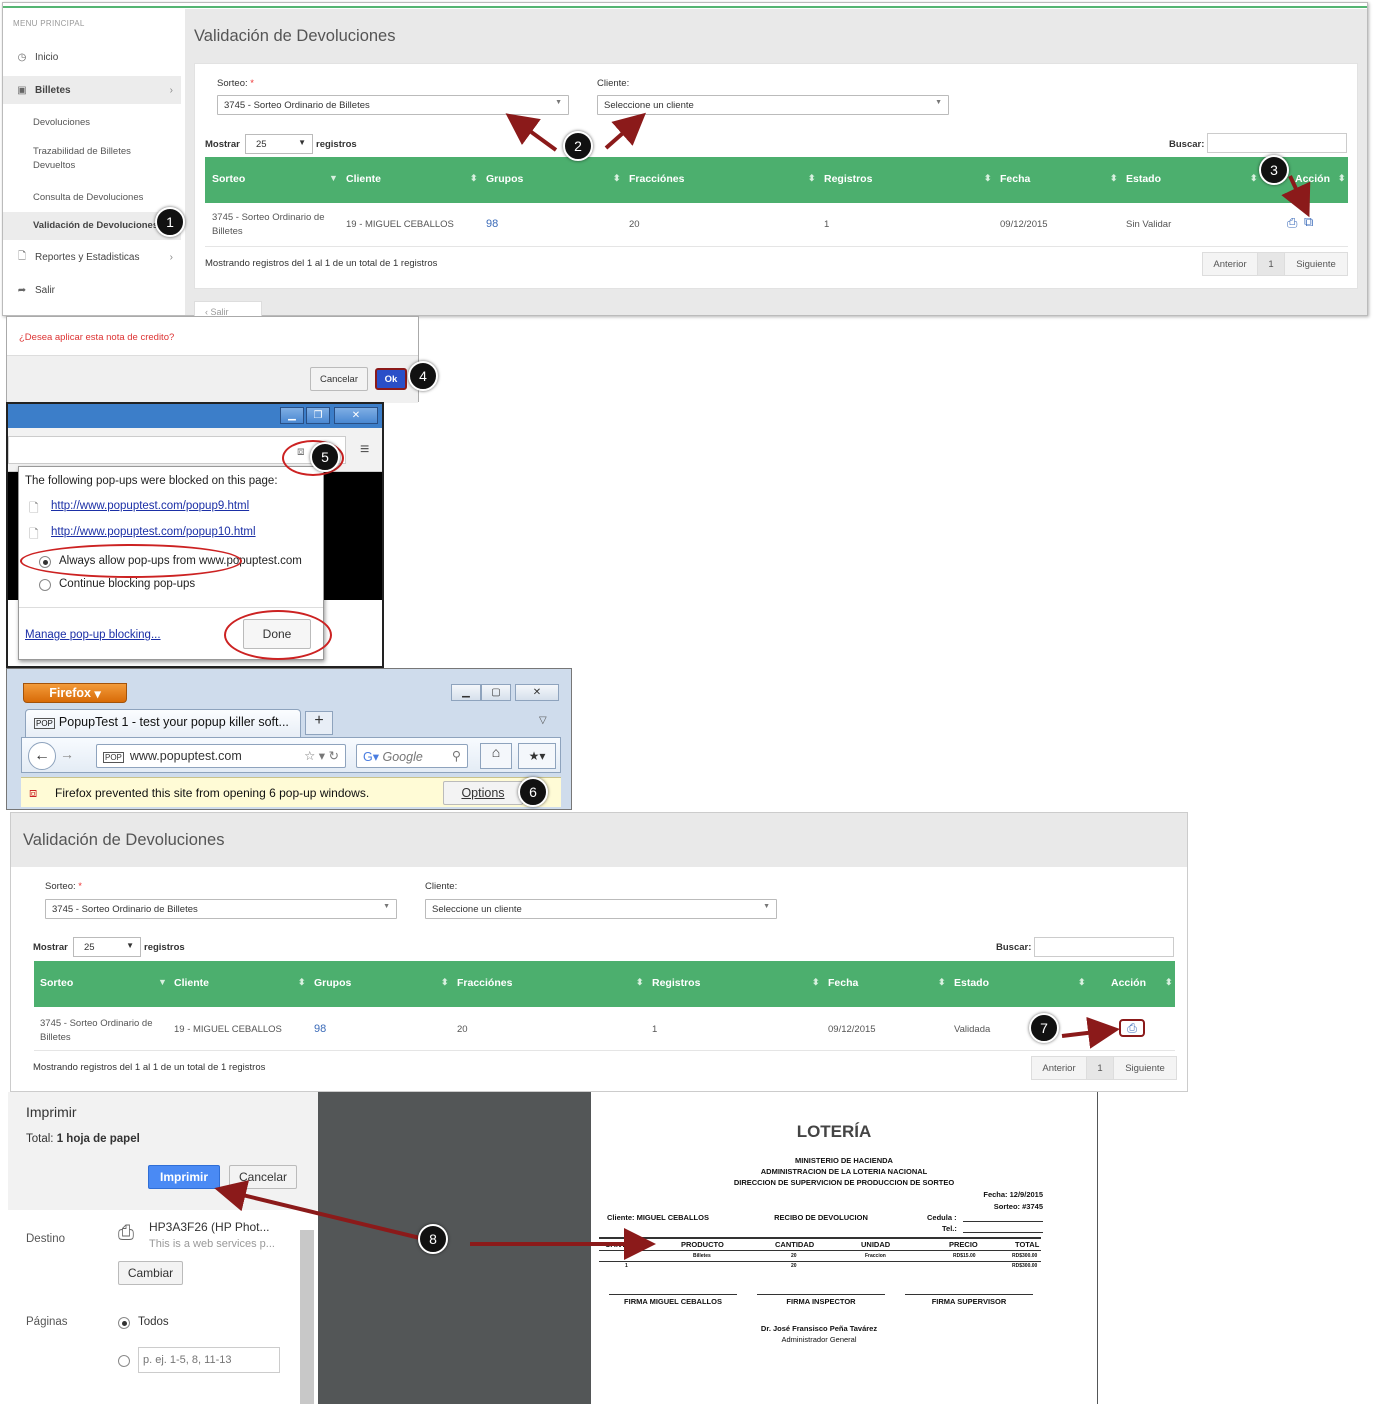  I want to click on change-printer-button: Cambiar, so click(150, 1273).